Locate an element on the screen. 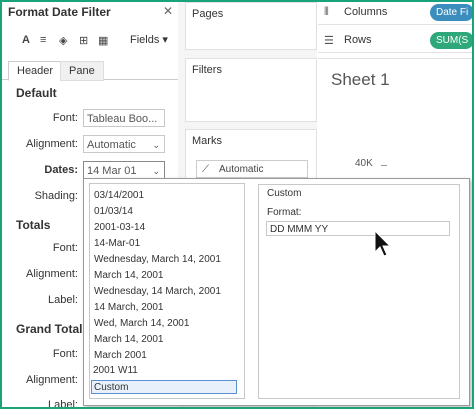 The width and height of the screenshot is (474, 409). list-item: 03/14/2001 is located at coordinates (119, 196).